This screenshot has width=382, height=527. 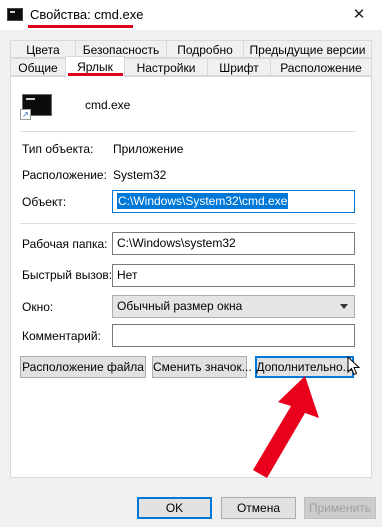 I want to click on tab-options: Настройки, so click(x=166, y=67).